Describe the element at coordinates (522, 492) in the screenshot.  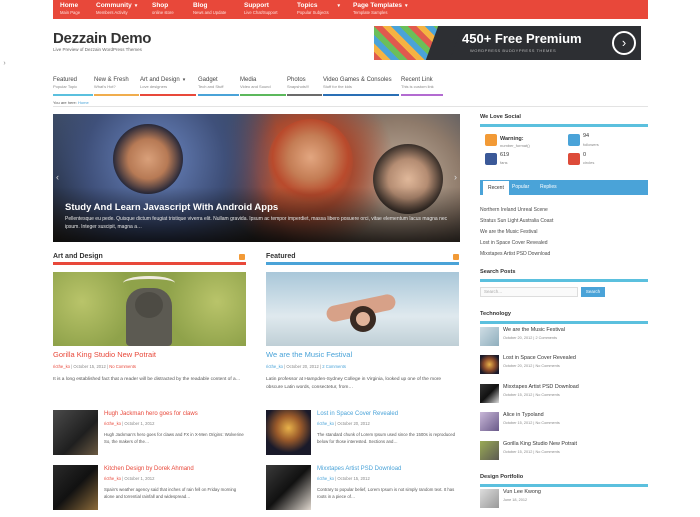
I see `portfolio-title: Vun Lee Kwong` at that location.